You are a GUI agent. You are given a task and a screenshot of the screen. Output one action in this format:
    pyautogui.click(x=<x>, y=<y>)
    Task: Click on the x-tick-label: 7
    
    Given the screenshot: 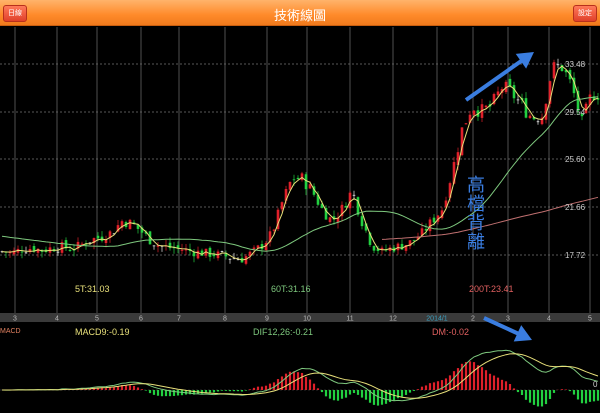 What is the action you would take?
    pyautogui.click(x=179, y=319)
    